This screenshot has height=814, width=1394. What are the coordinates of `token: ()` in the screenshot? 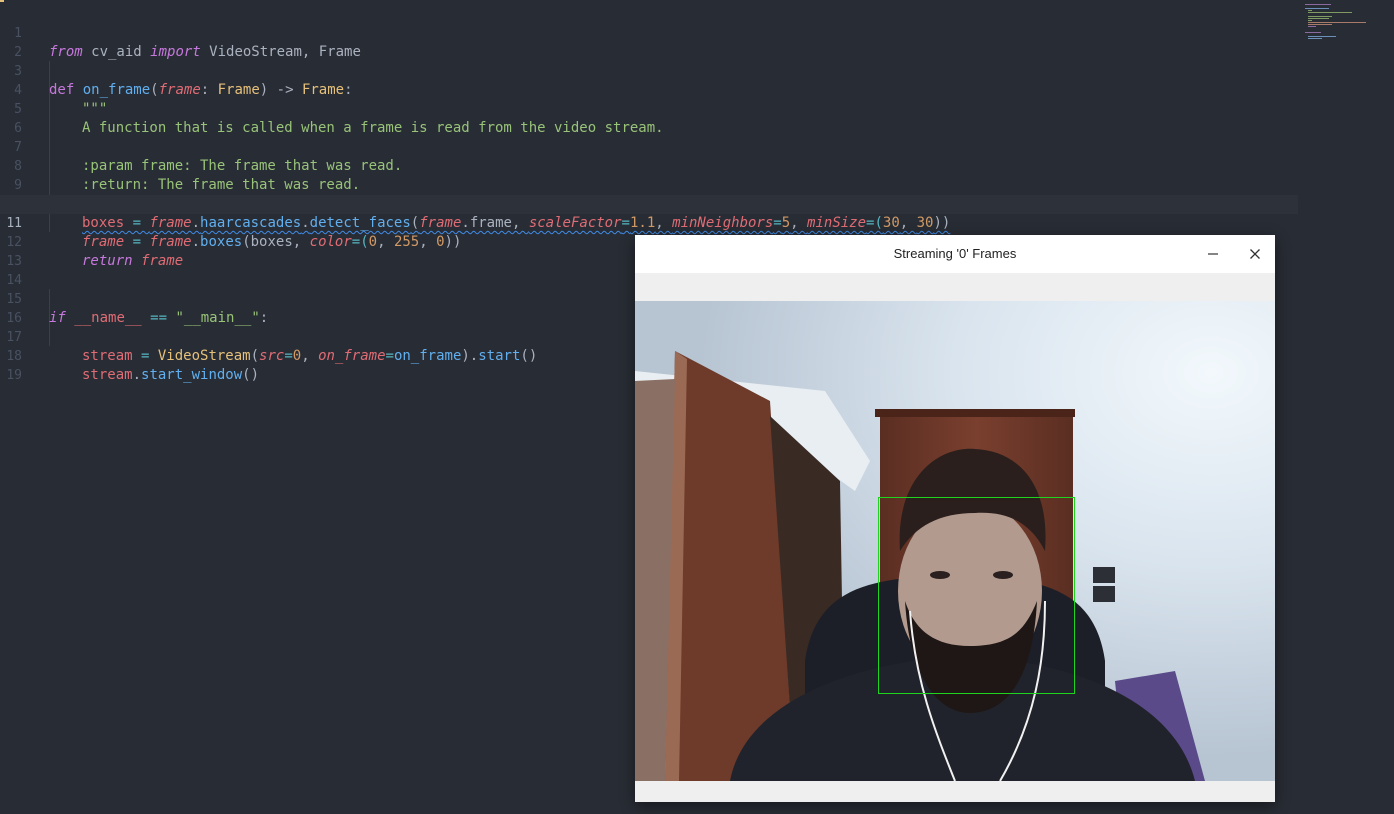 It's located at (251, 375).